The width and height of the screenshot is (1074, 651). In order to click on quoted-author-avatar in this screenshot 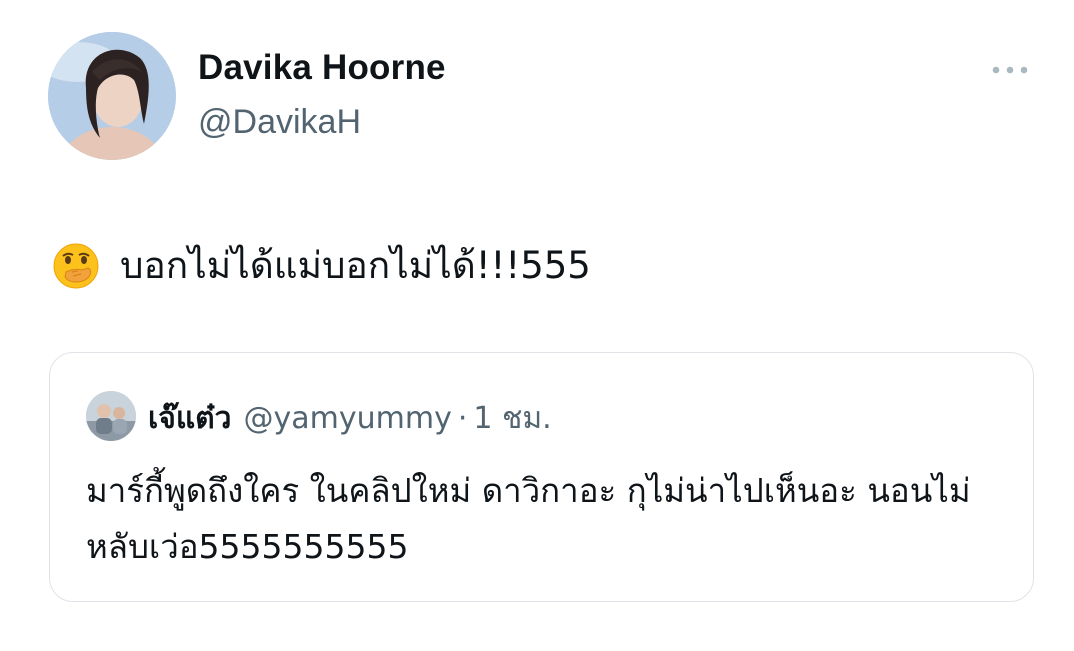, I will do `click(111, 416)`.